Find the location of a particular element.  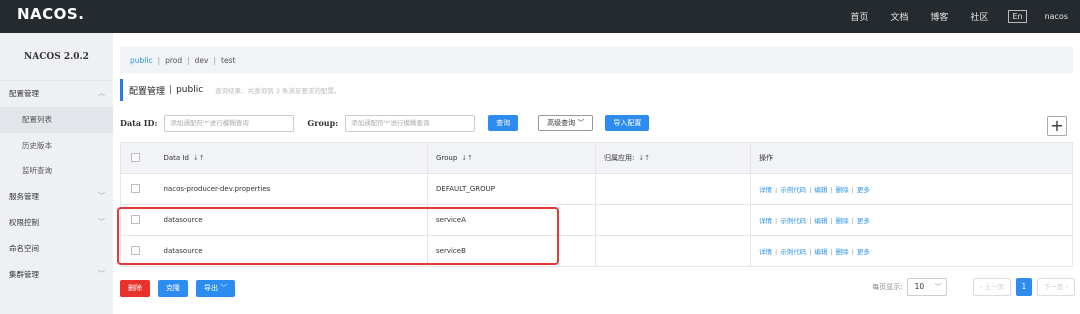

column-app: 归属应用: ↓↑ is located at coordinates (673, 158).